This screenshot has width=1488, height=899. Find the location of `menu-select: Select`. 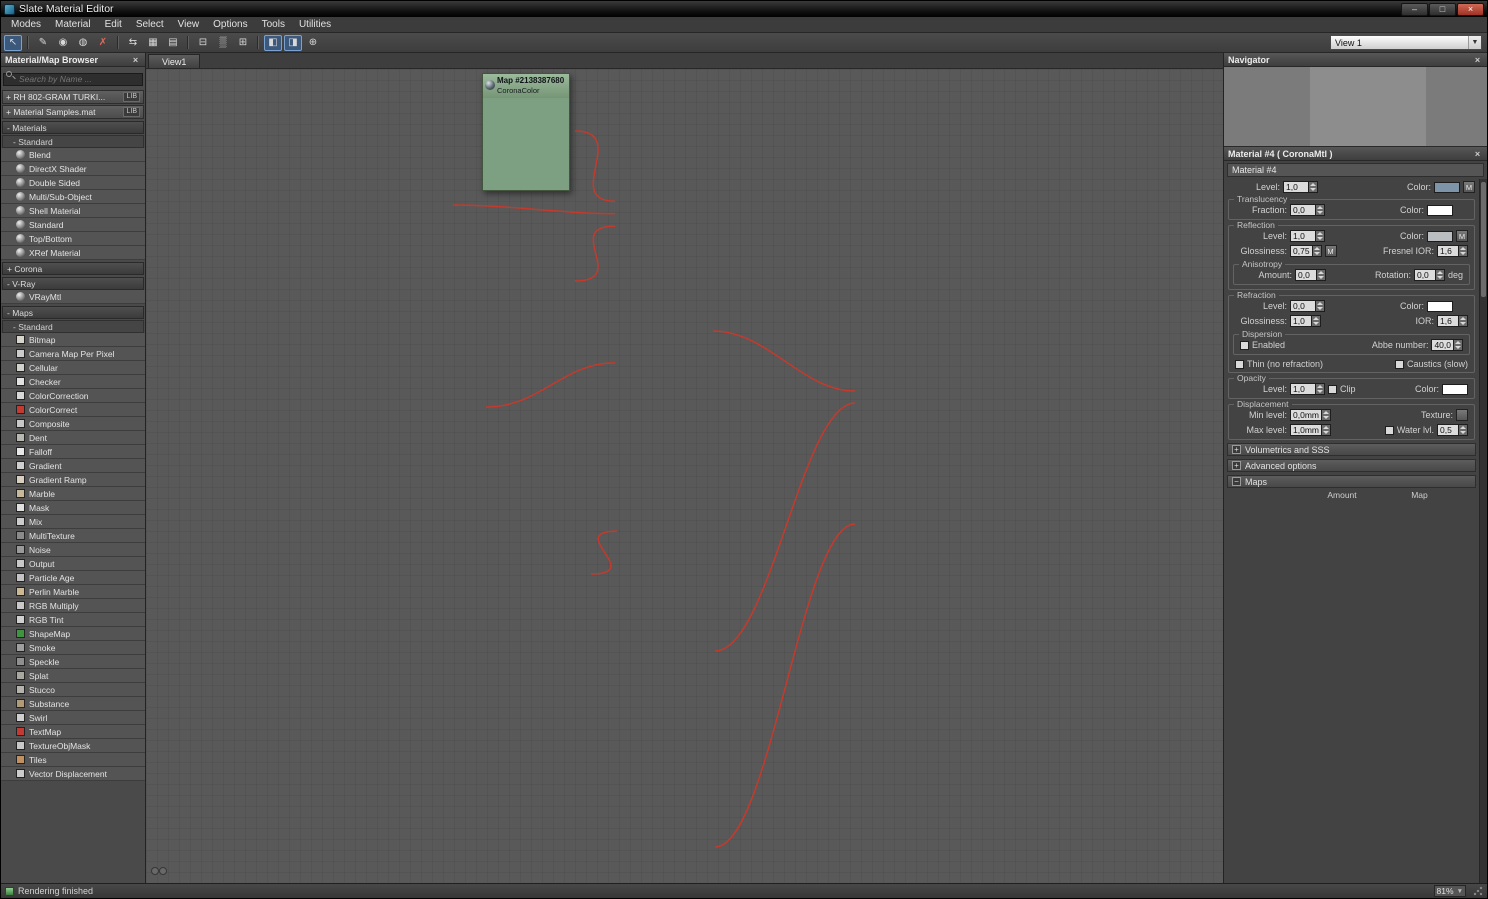

menu-select: Select is located at coordinates (150, 24).